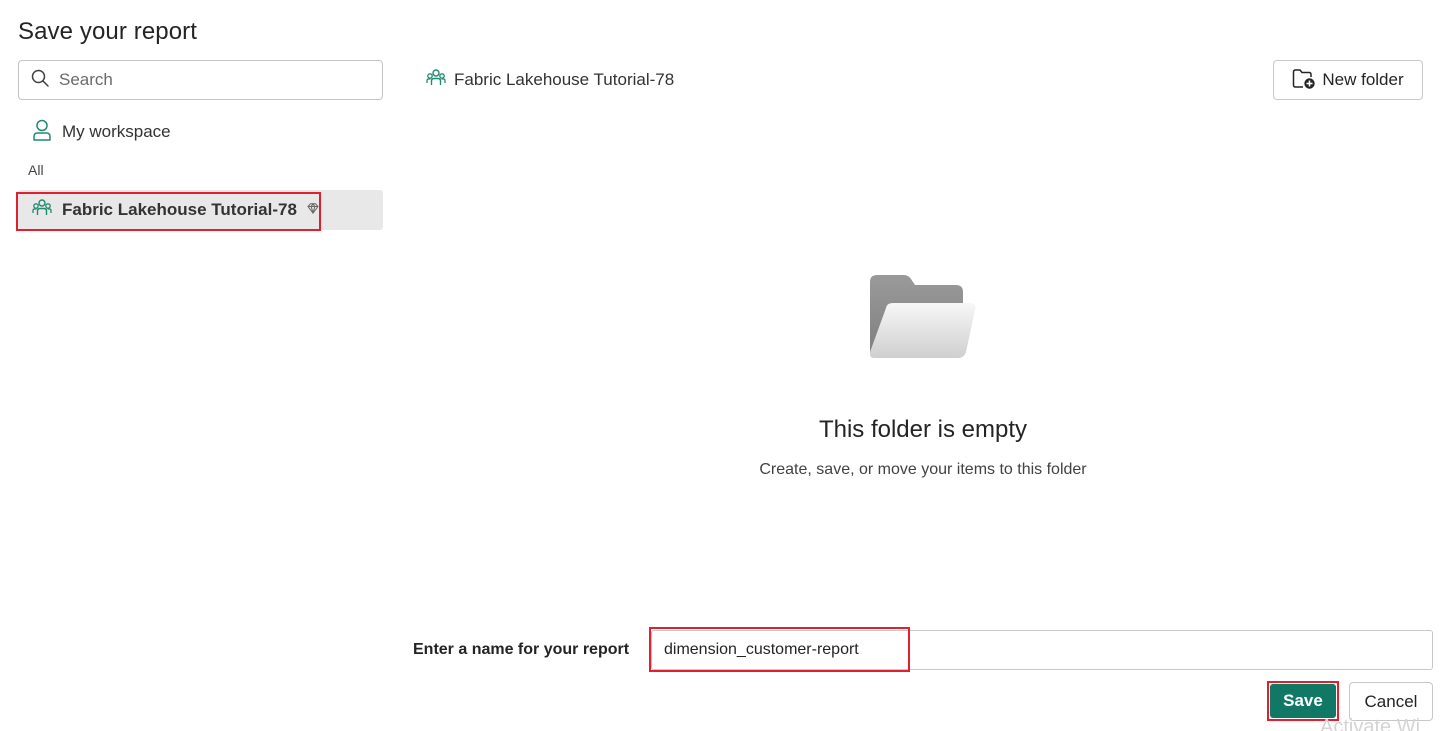 The height and width of the screenshot is (731, 1449). Describe the element at coordinates (1303, 701) in the screenshot. I see `save-button: Save` at that location.